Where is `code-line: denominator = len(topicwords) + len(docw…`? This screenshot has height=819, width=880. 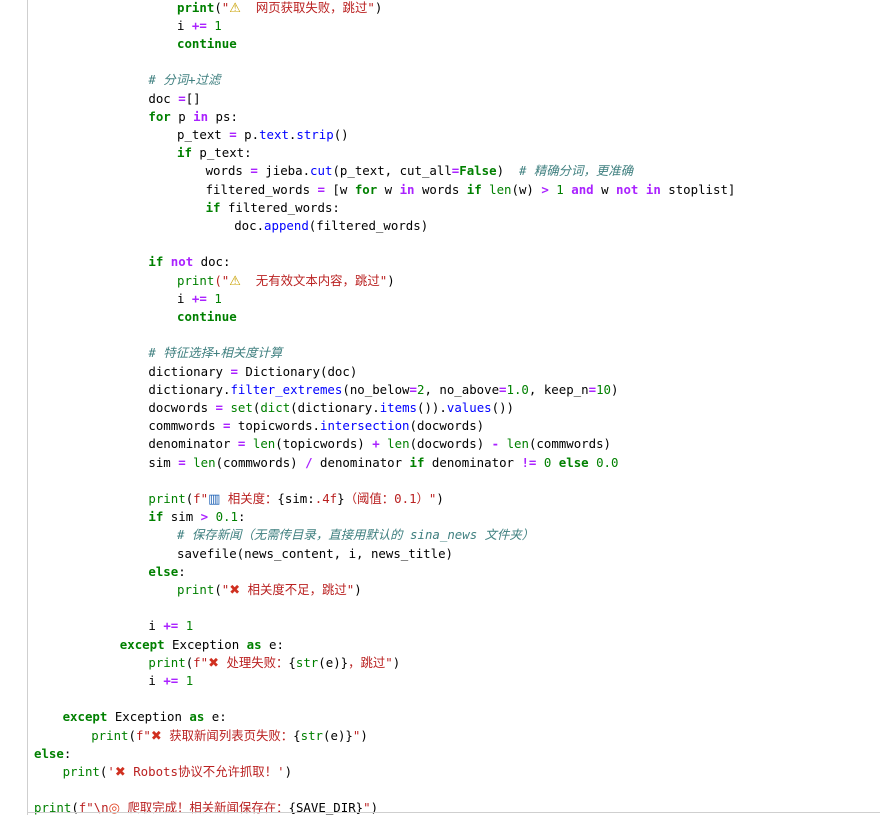
code-line: denominator = len(topicwords) + len(docw… is located at coordinates (379, 444).